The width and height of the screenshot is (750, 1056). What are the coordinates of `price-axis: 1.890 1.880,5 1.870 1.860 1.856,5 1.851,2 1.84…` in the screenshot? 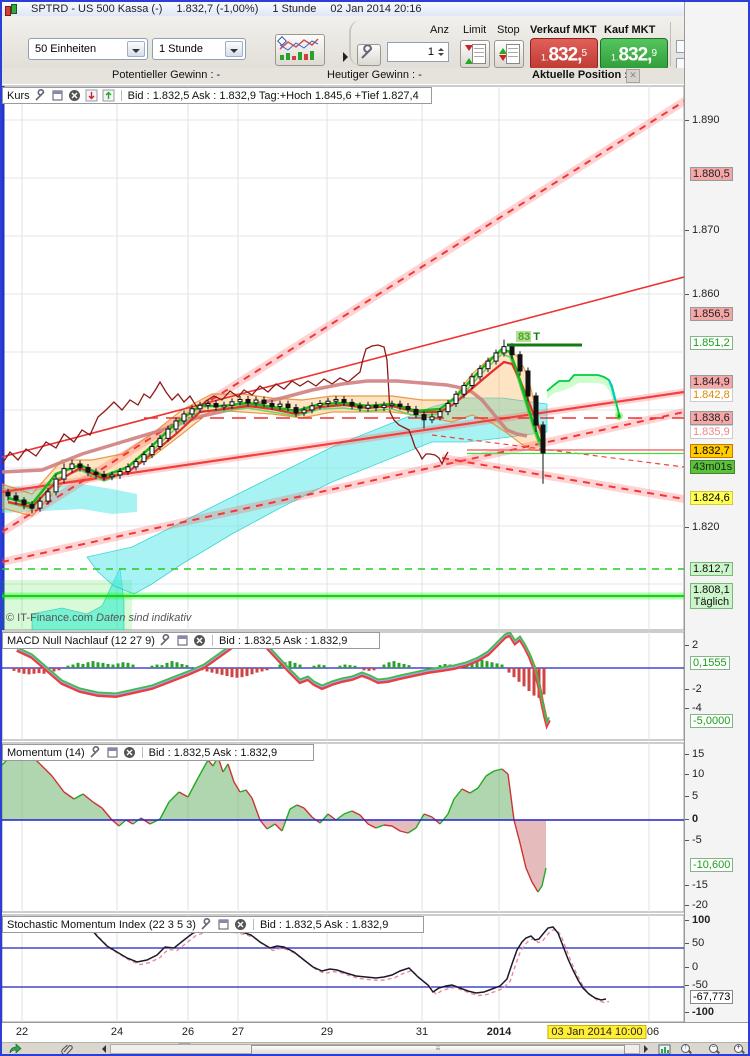 It's located at (716, 512).